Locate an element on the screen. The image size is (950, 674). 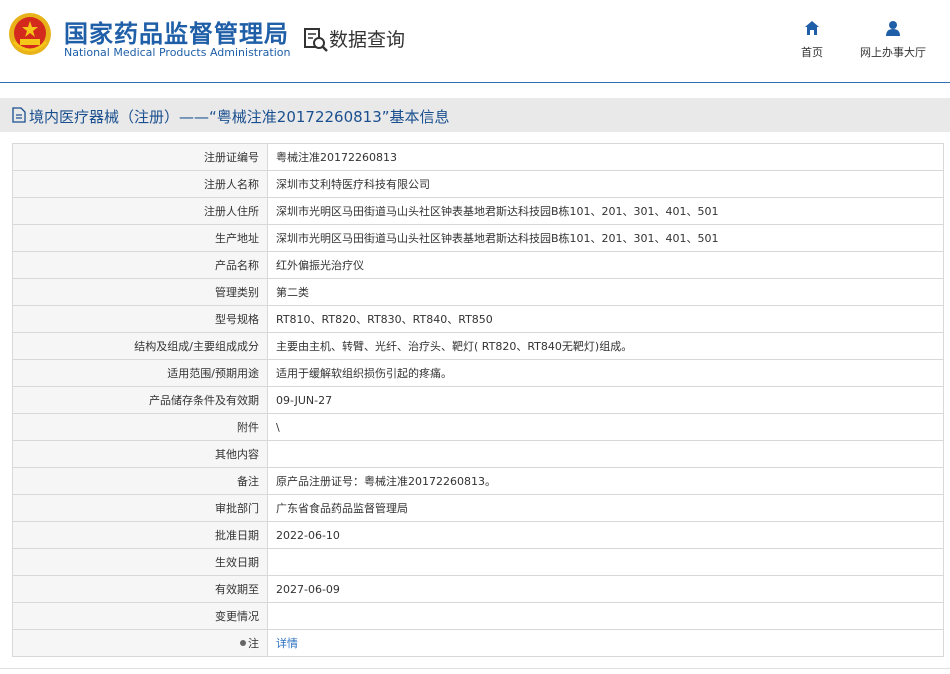
table-row: 注册证编号 粤械注准20172260813 is located at coordinates (478, 157).